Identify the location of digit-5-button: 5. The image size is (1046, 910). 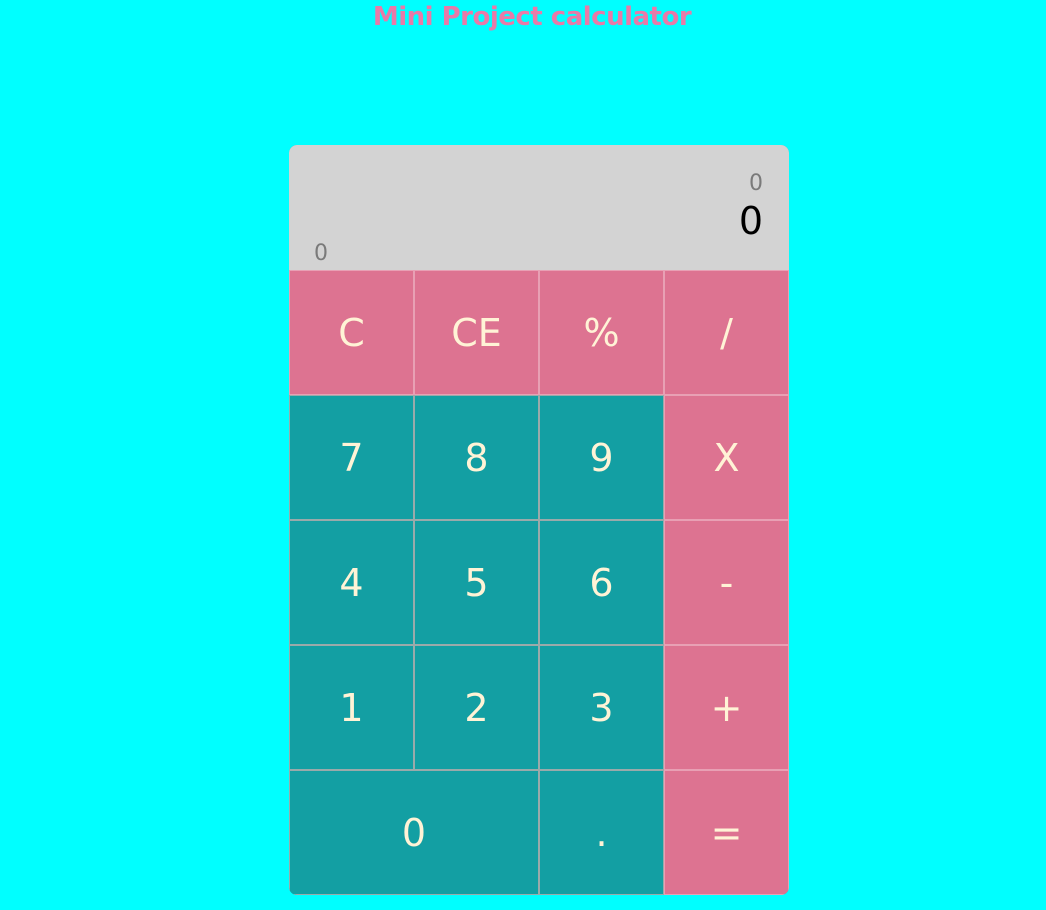
(476, 582).